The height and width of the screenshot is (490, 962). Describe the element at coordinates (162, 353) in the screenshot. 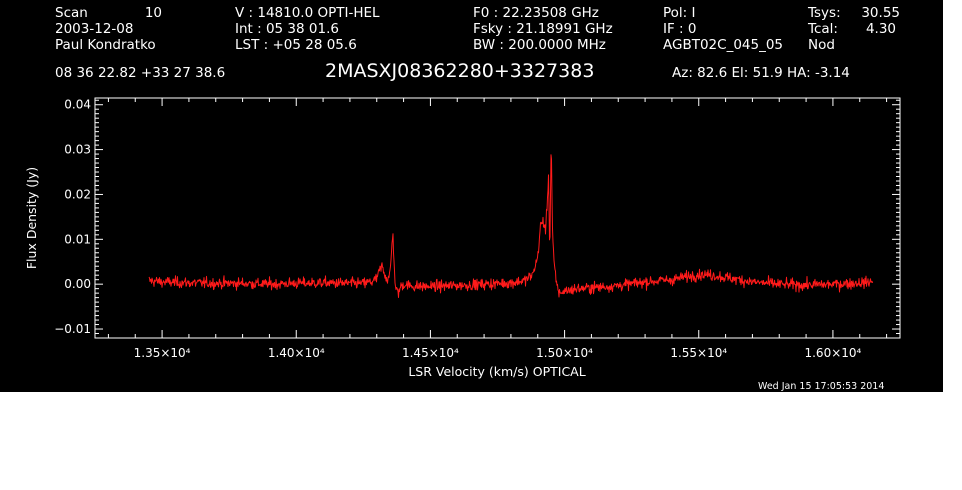

I see `x-tick-label: 1.35×10⁴` at that location.